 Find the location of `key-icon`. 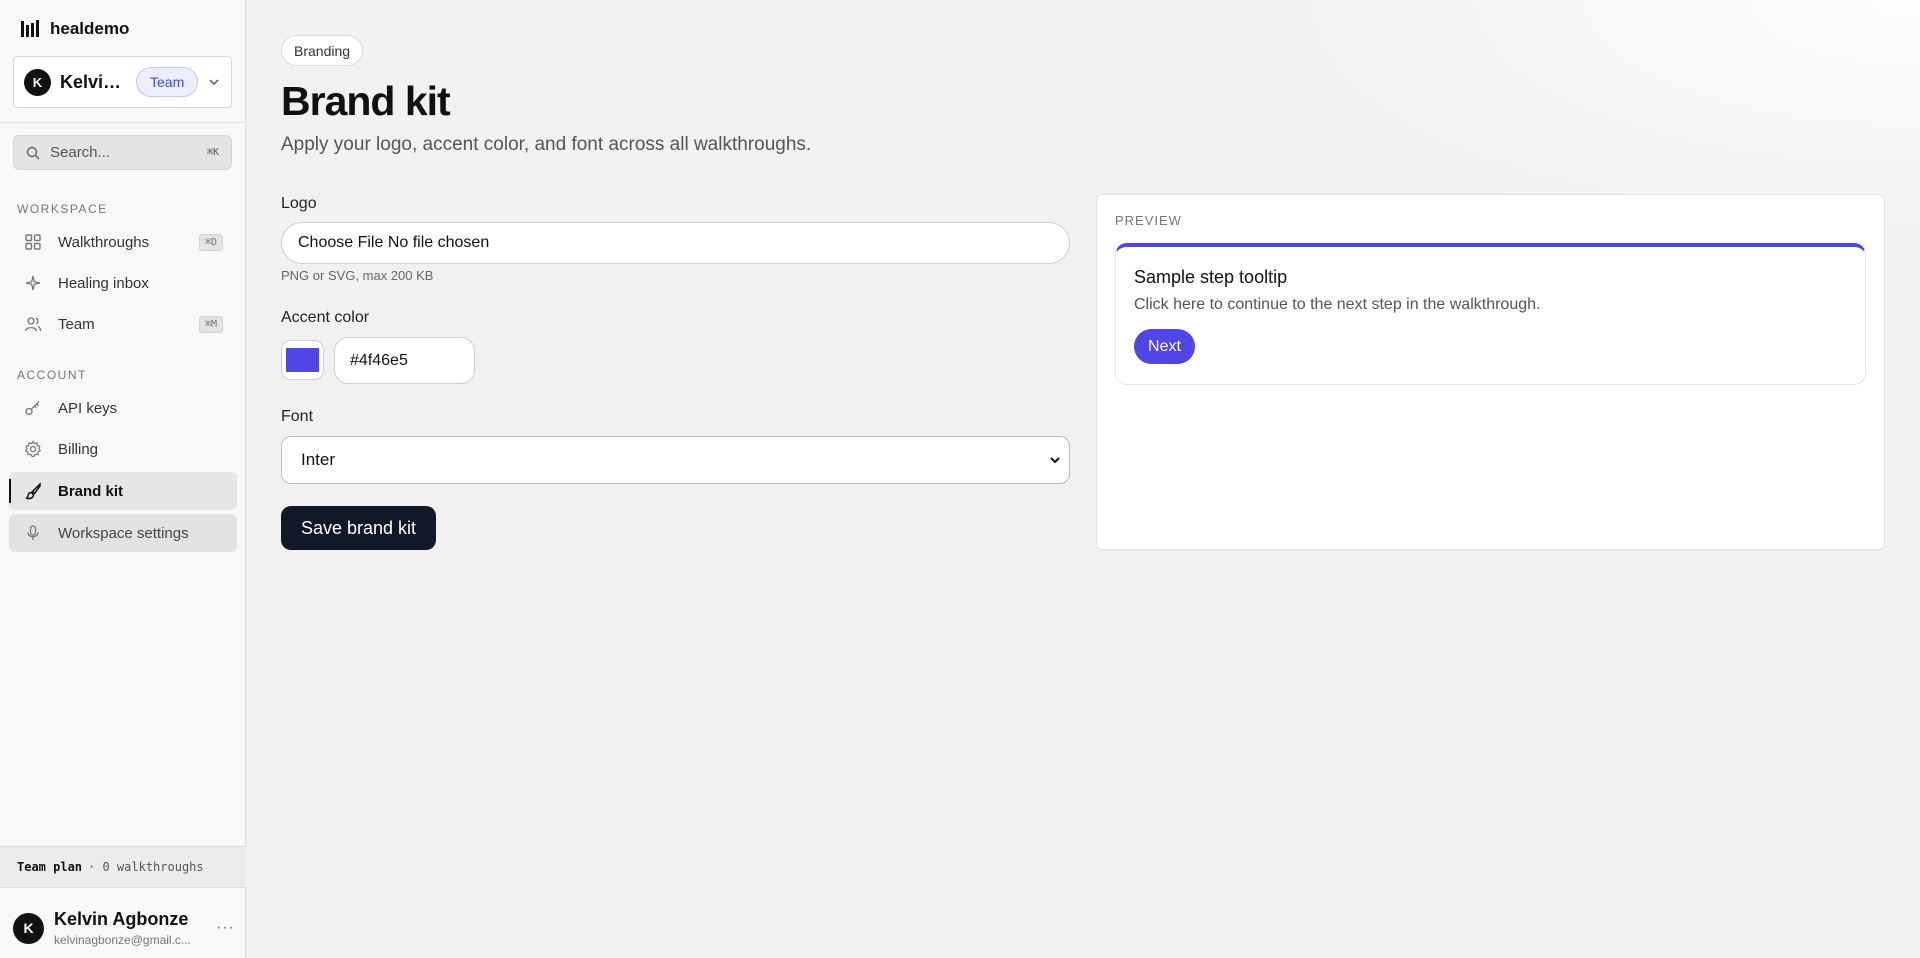

key-icon is located at coordinates (32, 408).